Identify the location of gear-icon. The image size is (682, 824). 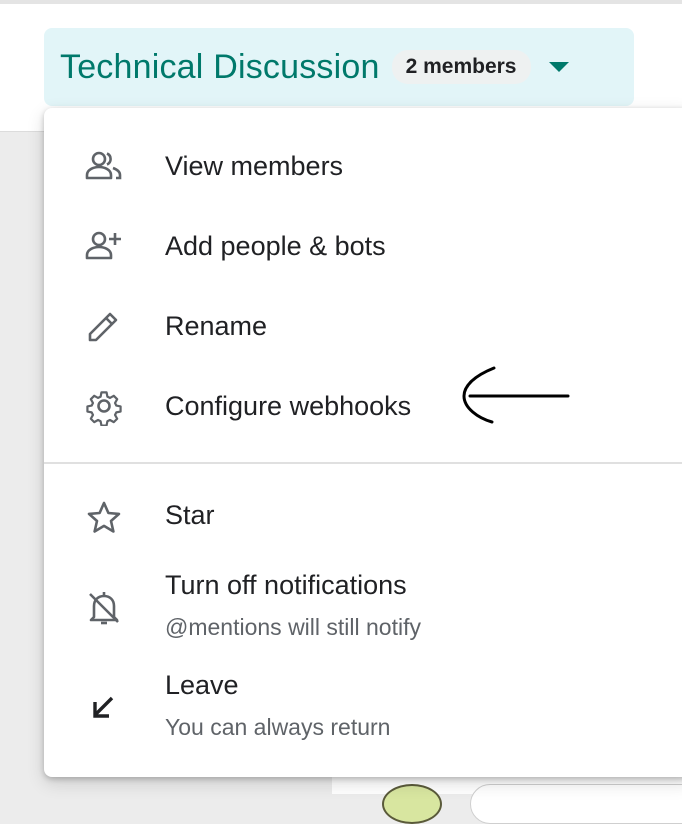
(104, 406).